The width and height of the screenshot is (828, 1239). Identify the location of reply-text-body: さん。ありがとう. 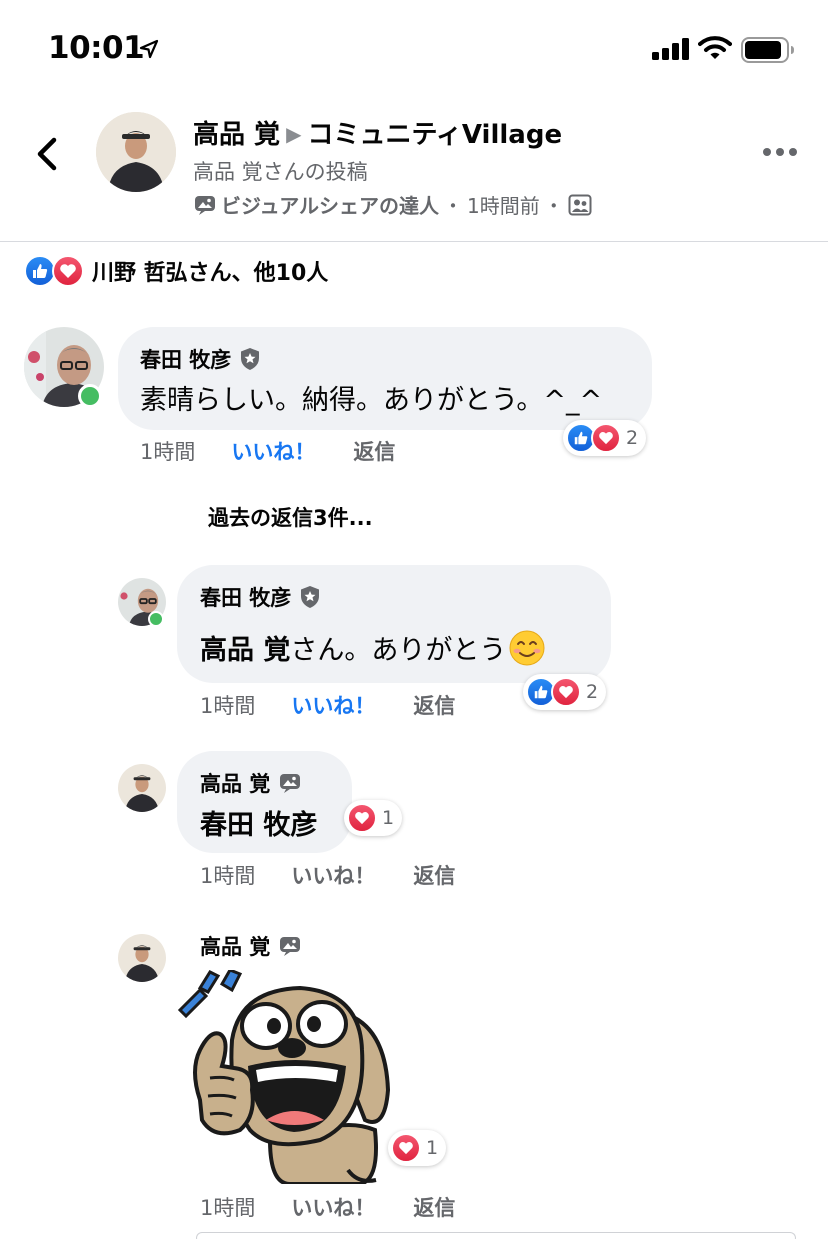
(398, 650).